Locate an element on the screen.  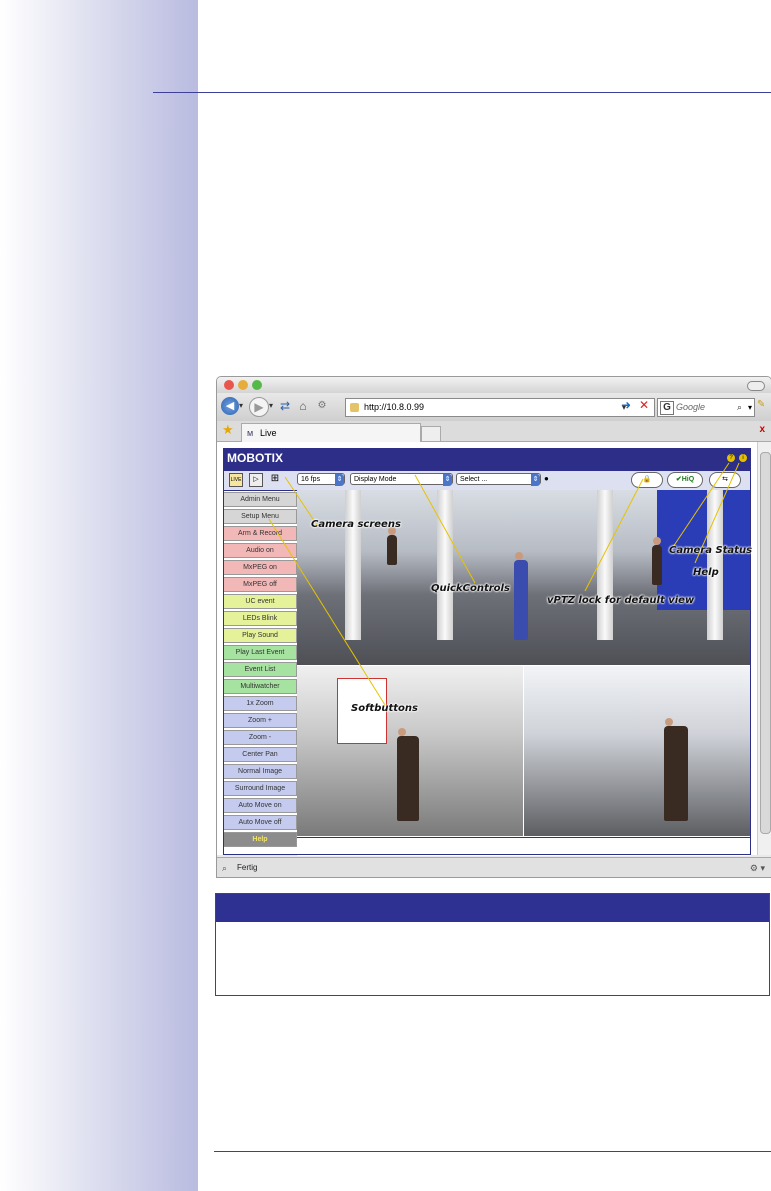
tab-label: Live is located at coordinates (268, 433).